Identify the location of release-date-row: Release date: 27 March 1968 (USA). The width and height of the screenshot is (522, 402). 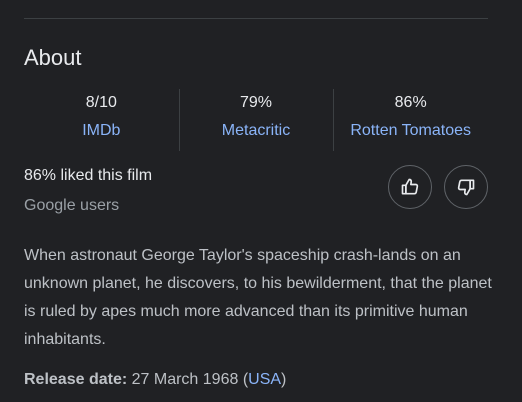
(155, 380).